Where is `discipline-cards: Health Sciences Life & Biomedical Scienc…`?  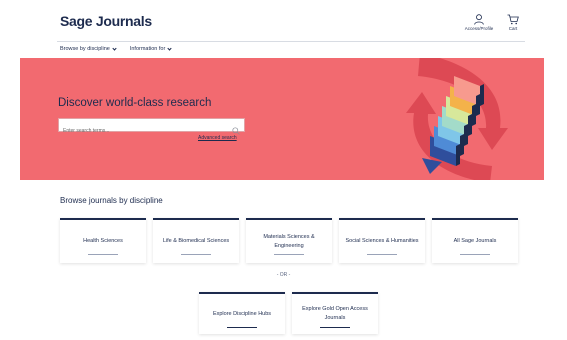
discipline-cards: Health Sciences Life & Biomedical Scienc… is located at coordinates (289, 240).